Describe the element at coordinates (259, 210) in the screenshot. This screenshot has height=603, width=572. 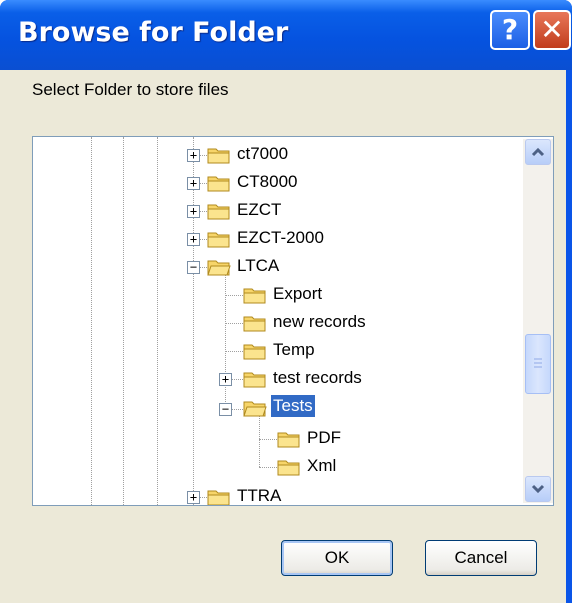
I see `tree-item-label: EZCT` at that location.